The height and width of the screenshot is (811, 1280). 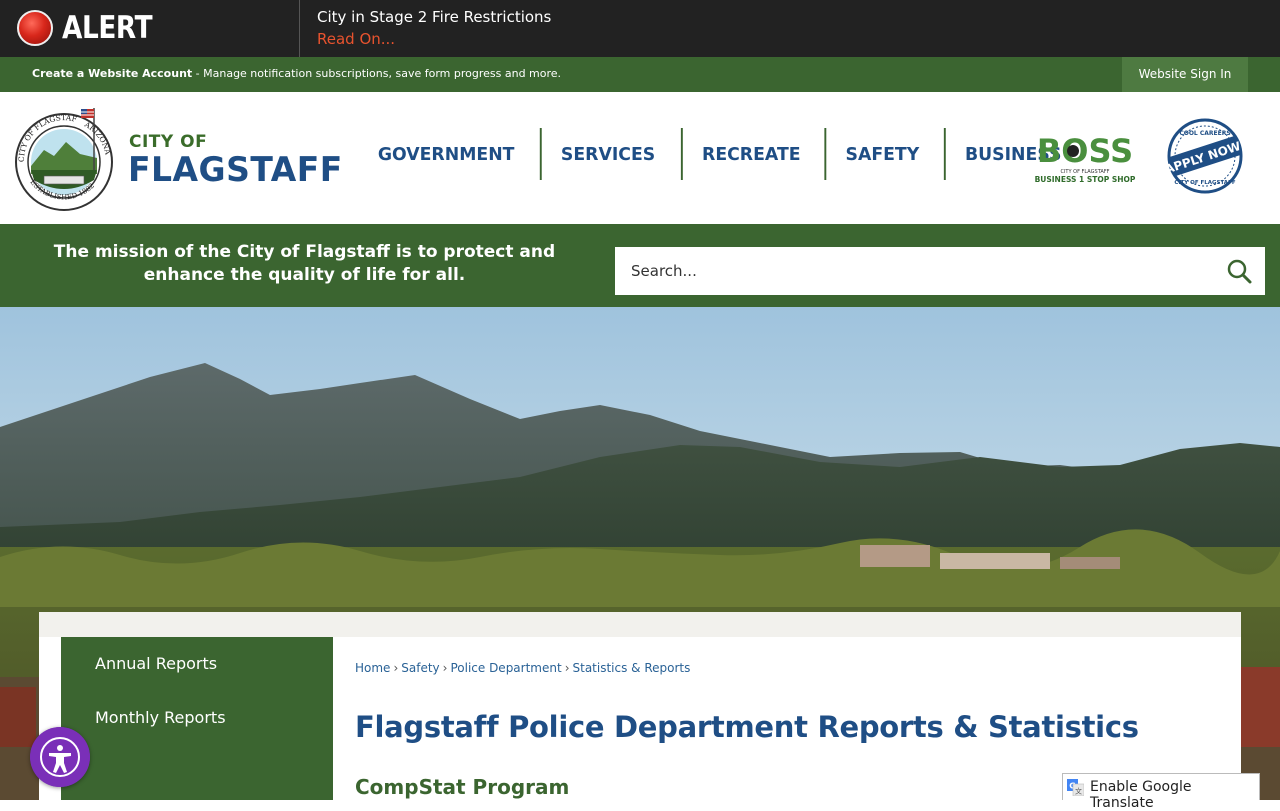 What do you see at coordinates (60, 757) in the screenshot?
I see `accessibility-icon` at bounding box center [60, 757].